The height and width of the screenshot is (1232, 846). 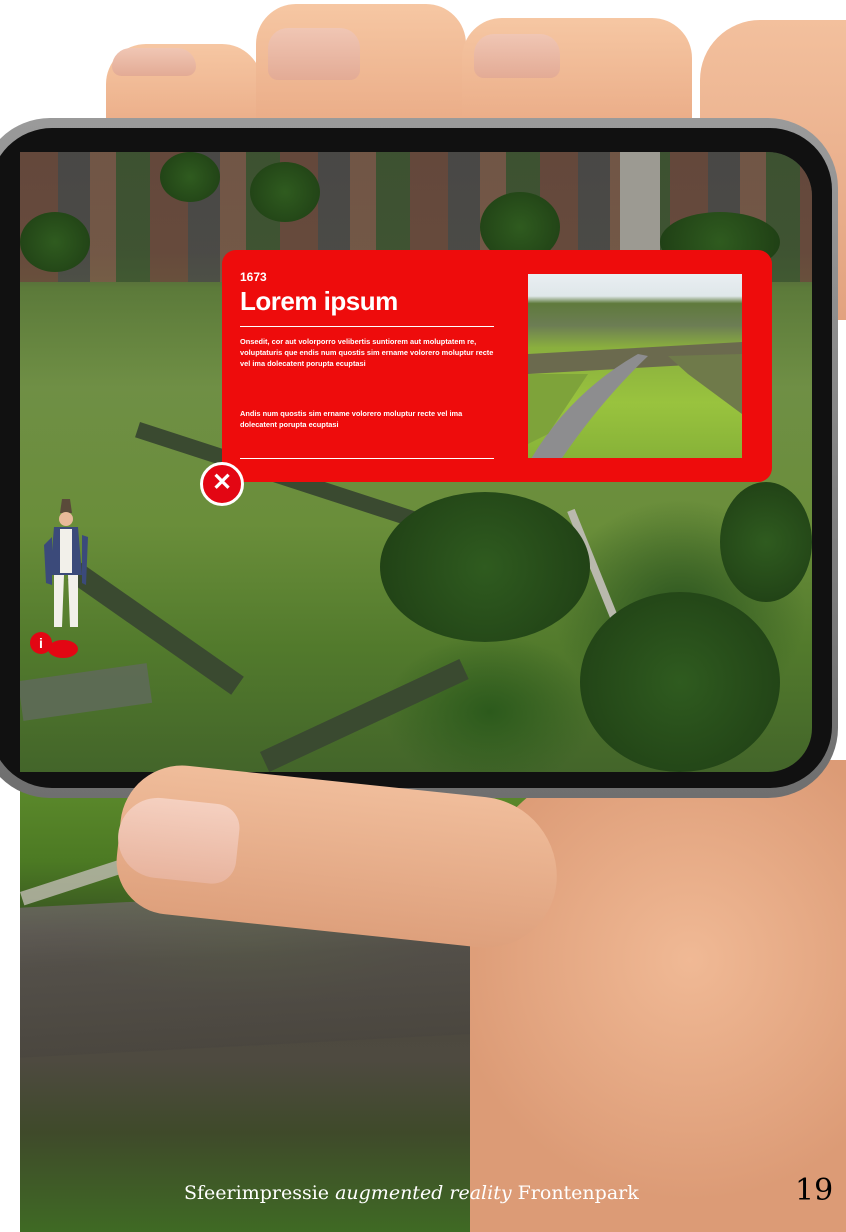 What do you see at coordinates (364, 715) in the screenshot?
I see `fortress-wall` at bounding box center [364, 715].